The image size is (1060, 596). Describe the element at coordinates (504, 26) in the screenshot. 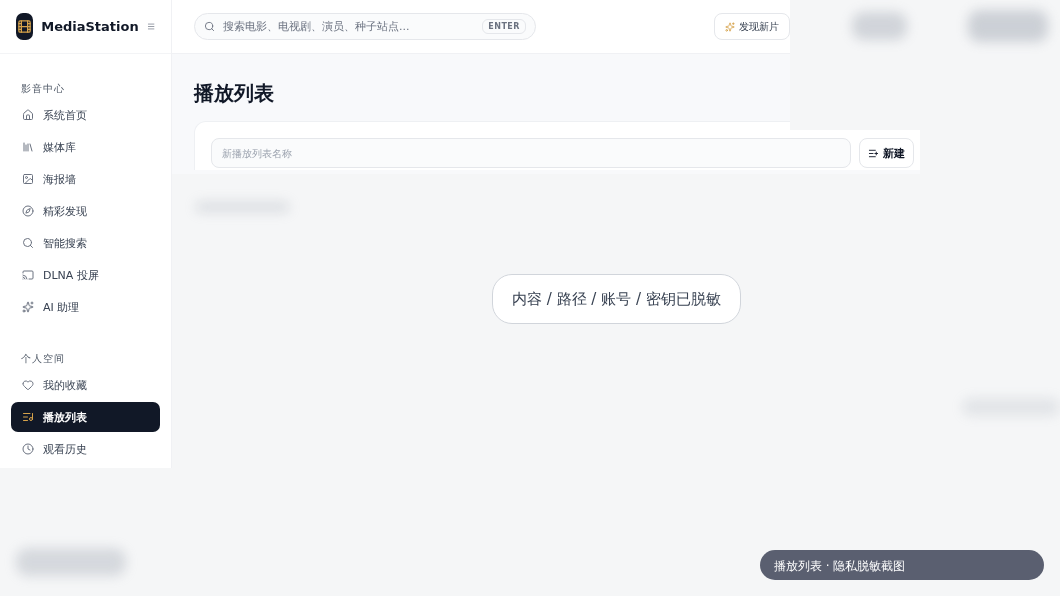

I see `shortcut-hint: ENTER` at that location.